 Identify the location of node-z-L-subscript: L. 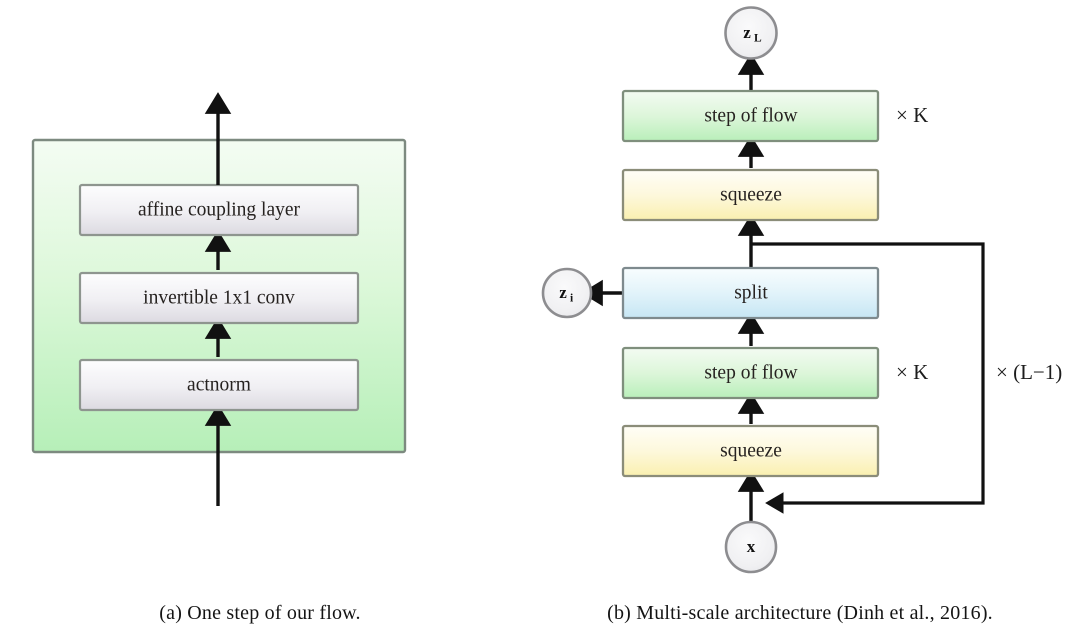
(758, 39).